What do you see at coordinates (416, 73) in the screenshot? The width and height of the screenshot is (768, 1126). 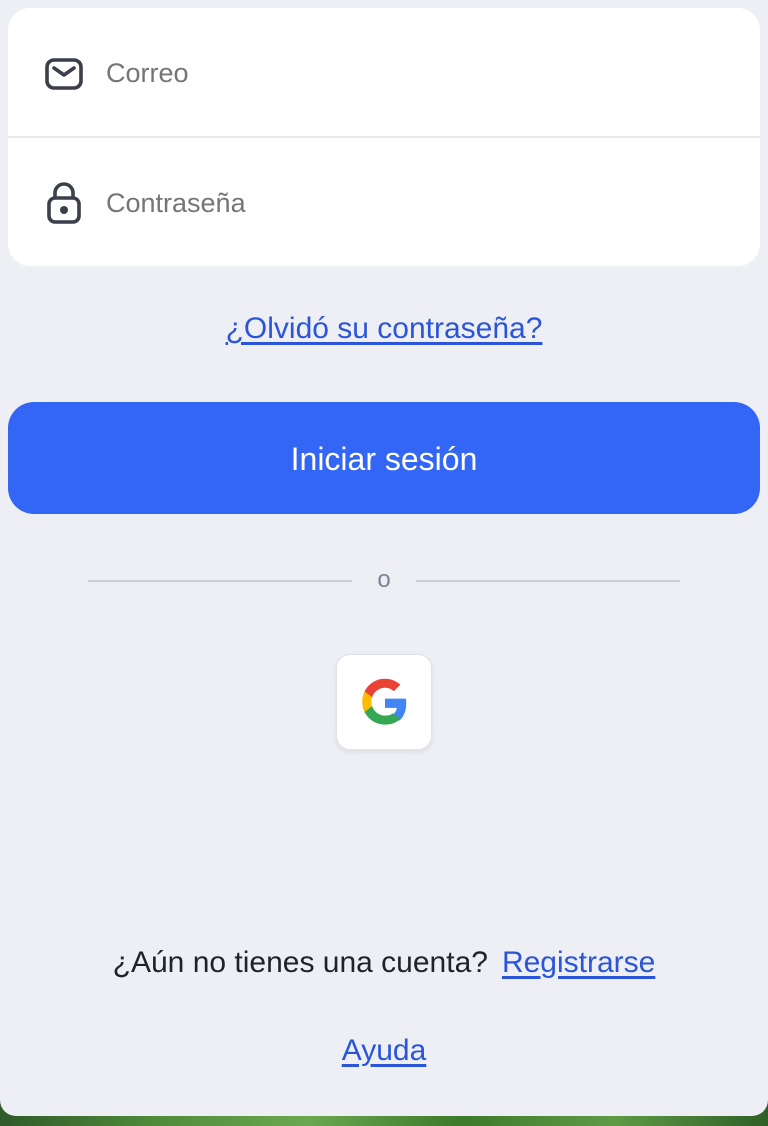 I see `email-input` at bounding box center [416, 73].